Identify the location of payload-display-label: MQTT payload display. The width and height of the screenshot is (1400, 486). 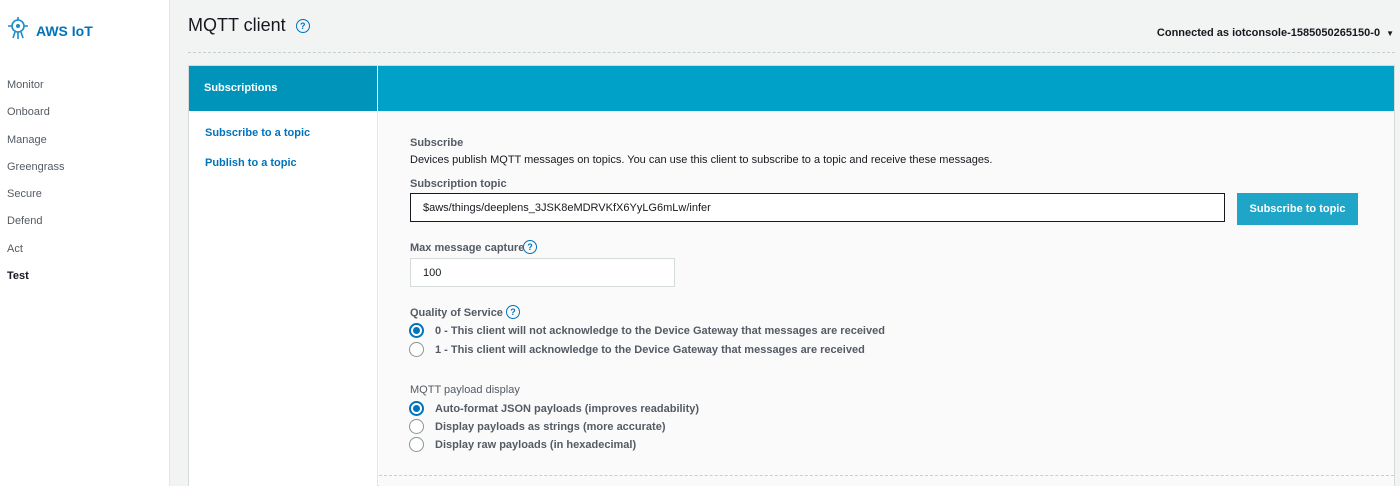
(465, 390).